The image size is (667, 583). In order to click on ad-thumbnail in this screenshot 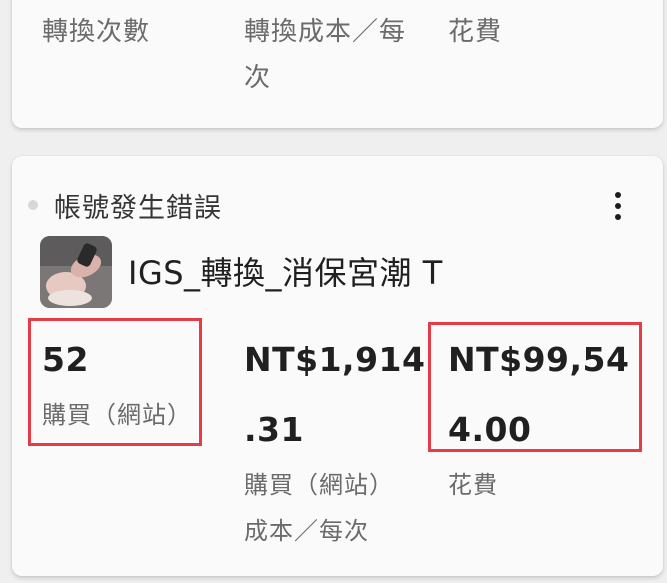, I will do `click(76, 272)`.